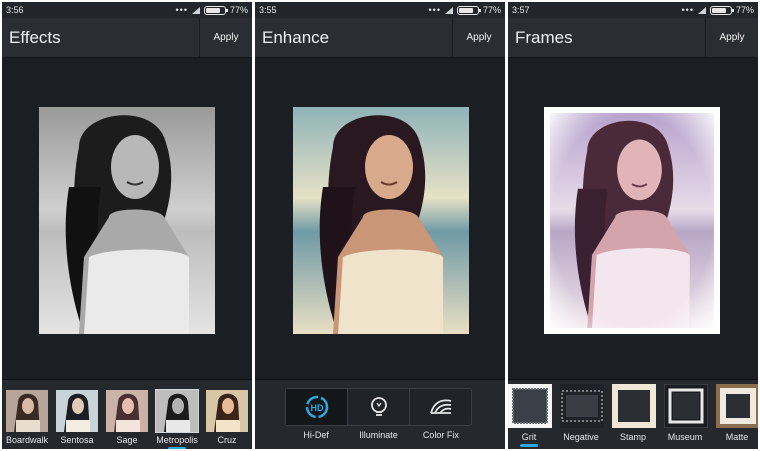 The image size is (760, 451). I want to click on illuminate-button, so click(379, 407).